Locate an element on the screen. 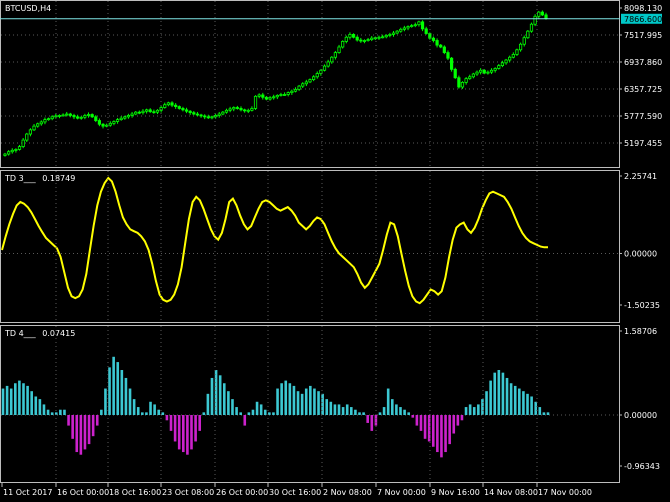  bid-price-label: 7866.600 is located at coordinates (643, 19).